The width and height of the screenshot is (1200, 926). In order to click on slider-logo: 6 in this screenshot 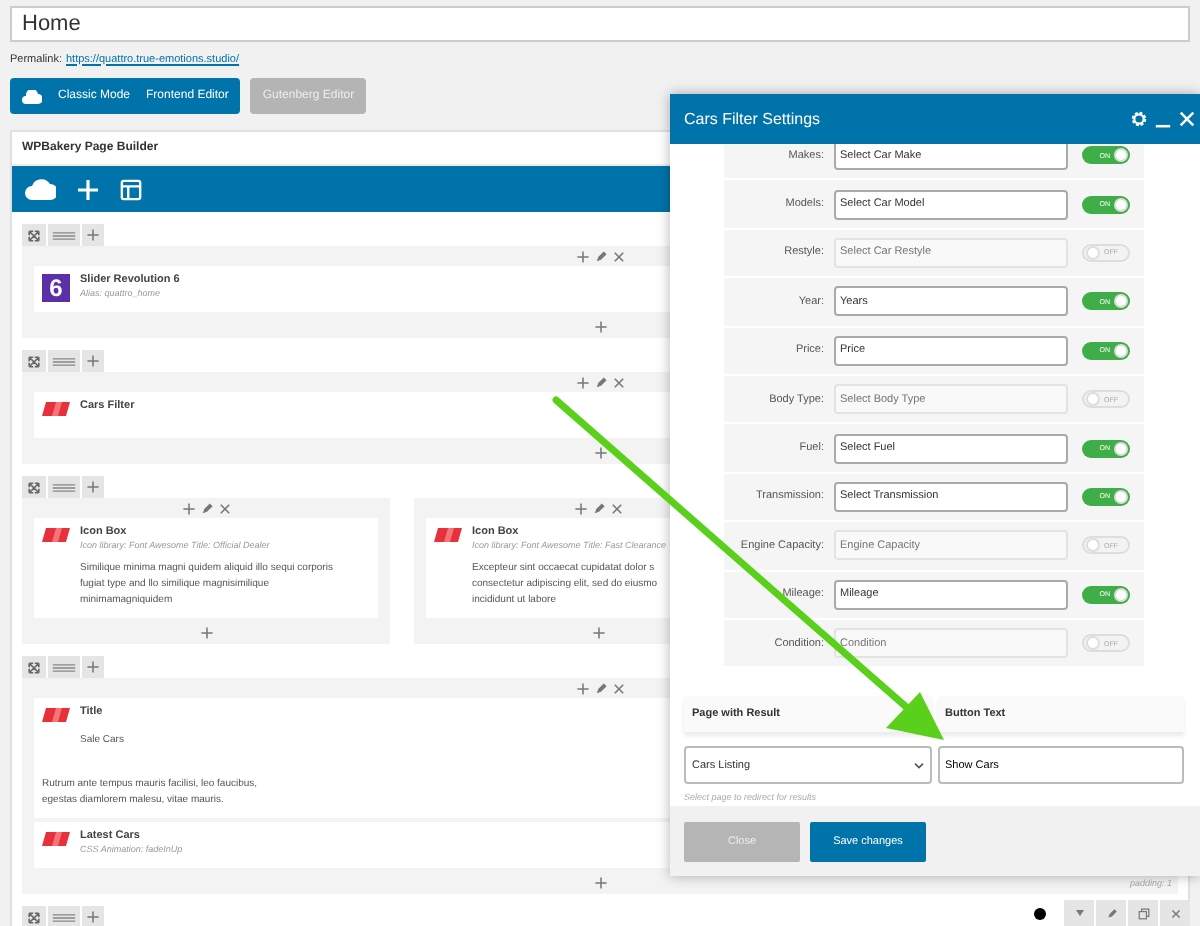, I will do `click(56, 288)`.